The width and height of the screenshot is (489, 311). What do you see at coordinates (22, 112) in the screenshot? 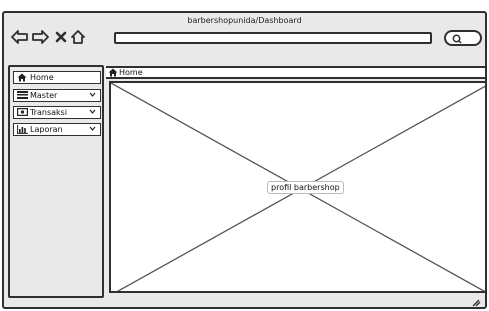
I see `money-icon` at bounding box center [22, 112].